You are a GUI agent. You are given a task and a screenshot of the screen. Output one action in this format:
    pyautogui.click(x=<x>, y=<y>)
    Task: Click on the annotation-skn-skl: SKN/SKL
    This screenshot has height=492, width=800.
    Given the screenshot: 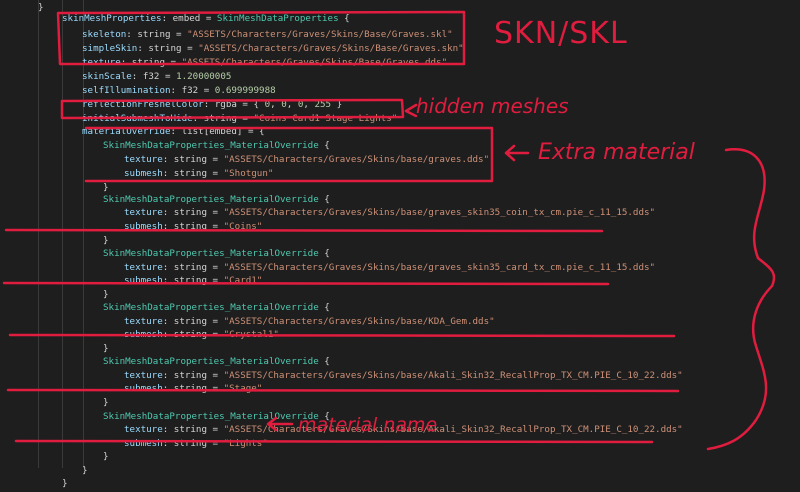 What is the action you would take?
    pyautogui.click(x=561, y=33)
    